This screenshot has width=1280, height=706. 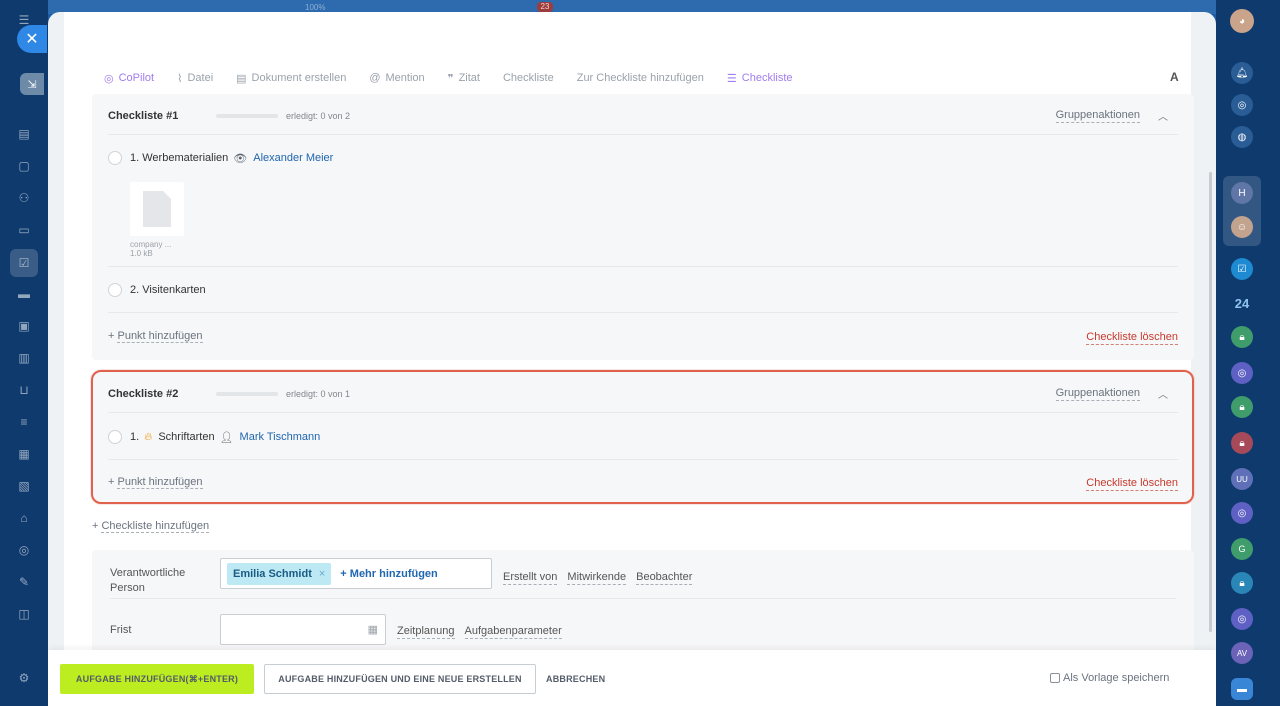 I want to click on observers-link: Beobachter, so click(x=664, y=577).